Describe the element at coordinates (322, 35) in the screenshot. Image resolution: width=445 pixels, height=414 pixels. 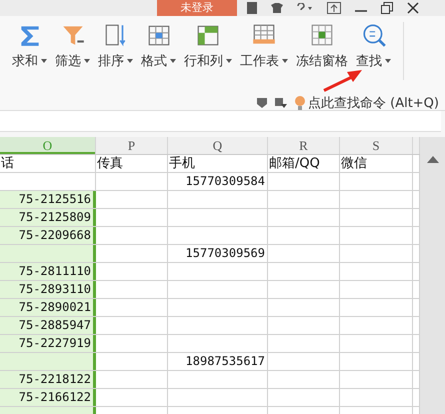
I see `freeze-icon` at that location.